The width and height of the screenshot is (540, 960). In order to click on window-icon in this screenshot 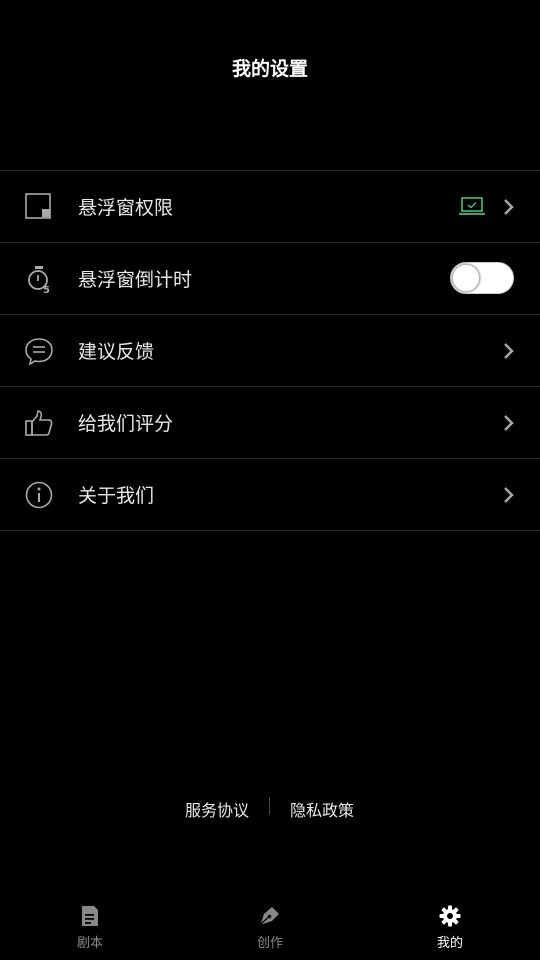, I will do `click(38, 206)`.